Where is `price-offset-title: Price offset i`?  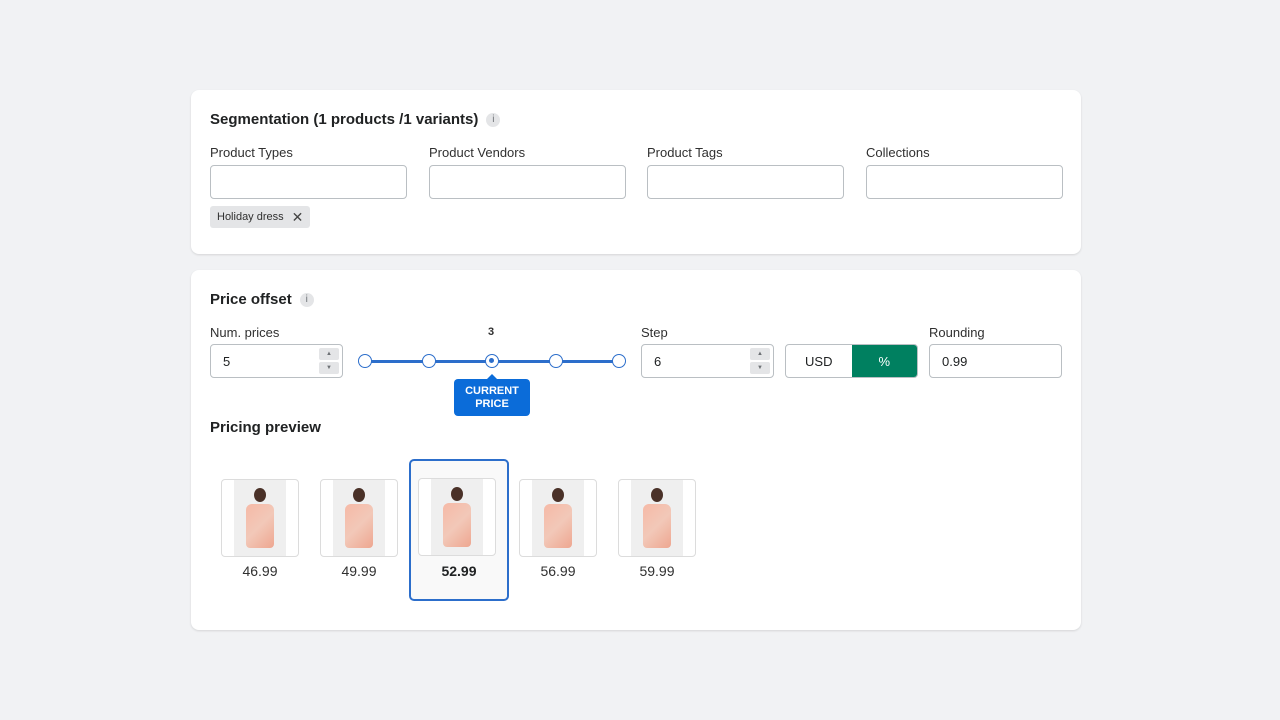 price-offset-title: Price offset i is located at coordinates (262, 299).